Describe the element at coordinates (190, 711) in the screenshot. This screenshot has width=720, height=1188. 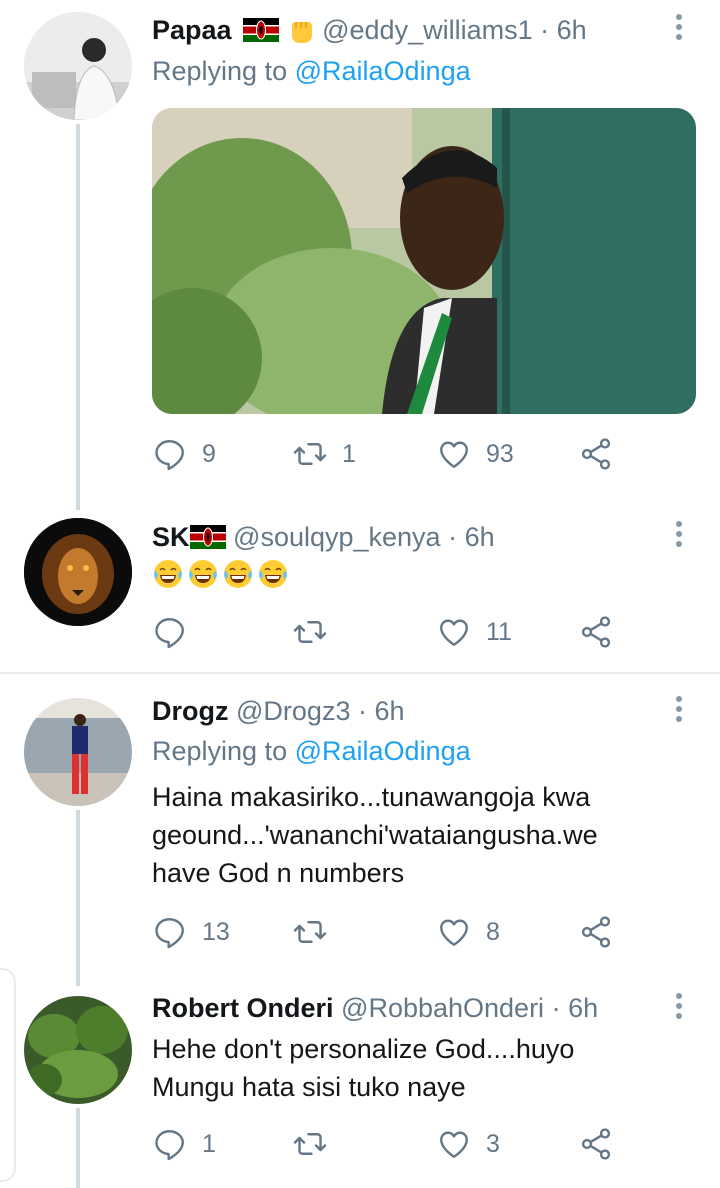
I see `display-name: Drogz` at that location.